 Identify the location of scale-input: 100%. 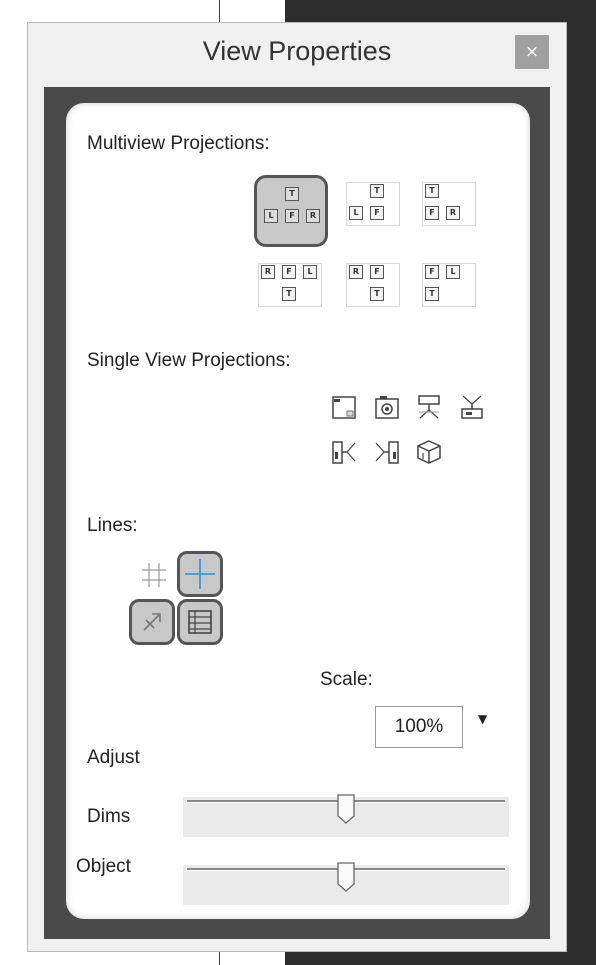
(419, 727).